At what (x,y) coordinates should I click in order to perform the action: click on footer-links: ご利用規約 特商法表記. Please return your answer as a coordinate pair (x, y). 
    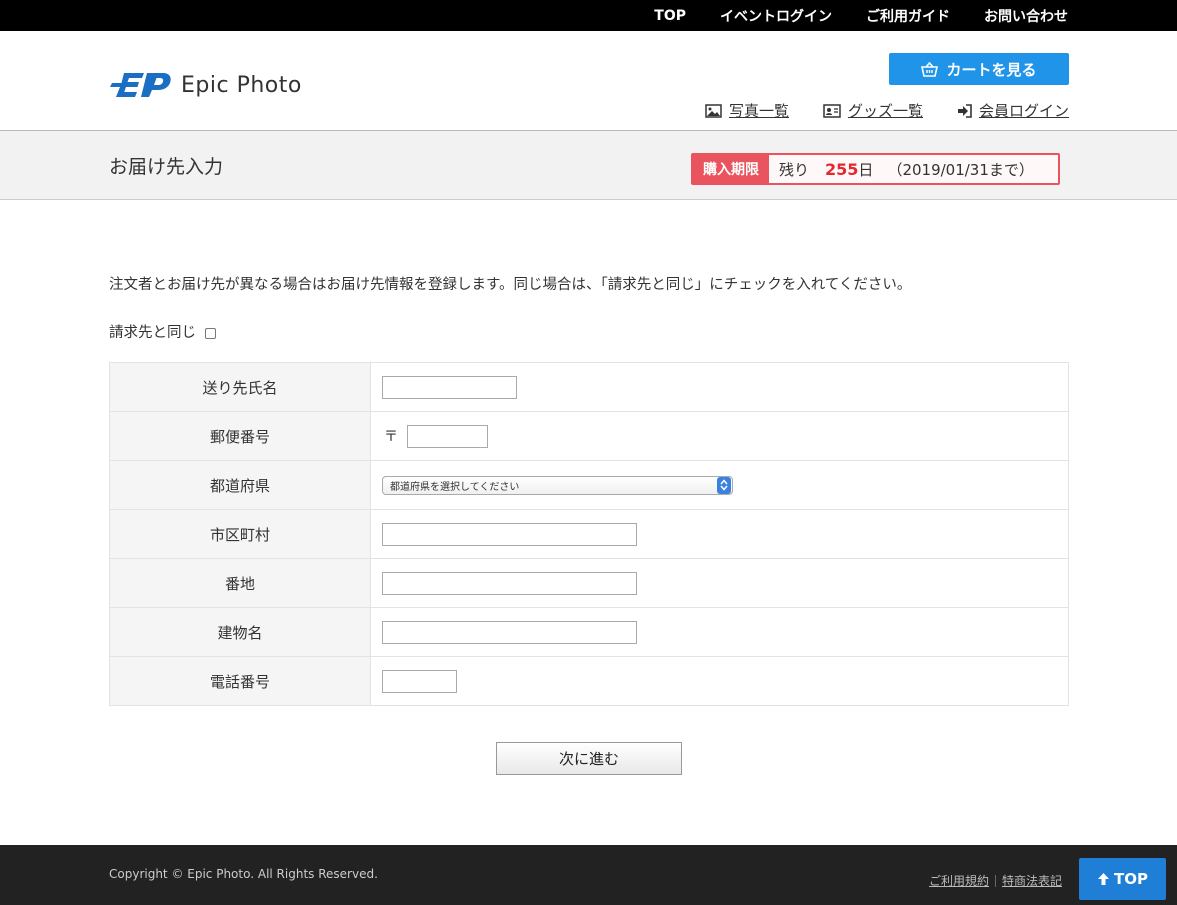
    Looking at the image, I should click on (995, 880).